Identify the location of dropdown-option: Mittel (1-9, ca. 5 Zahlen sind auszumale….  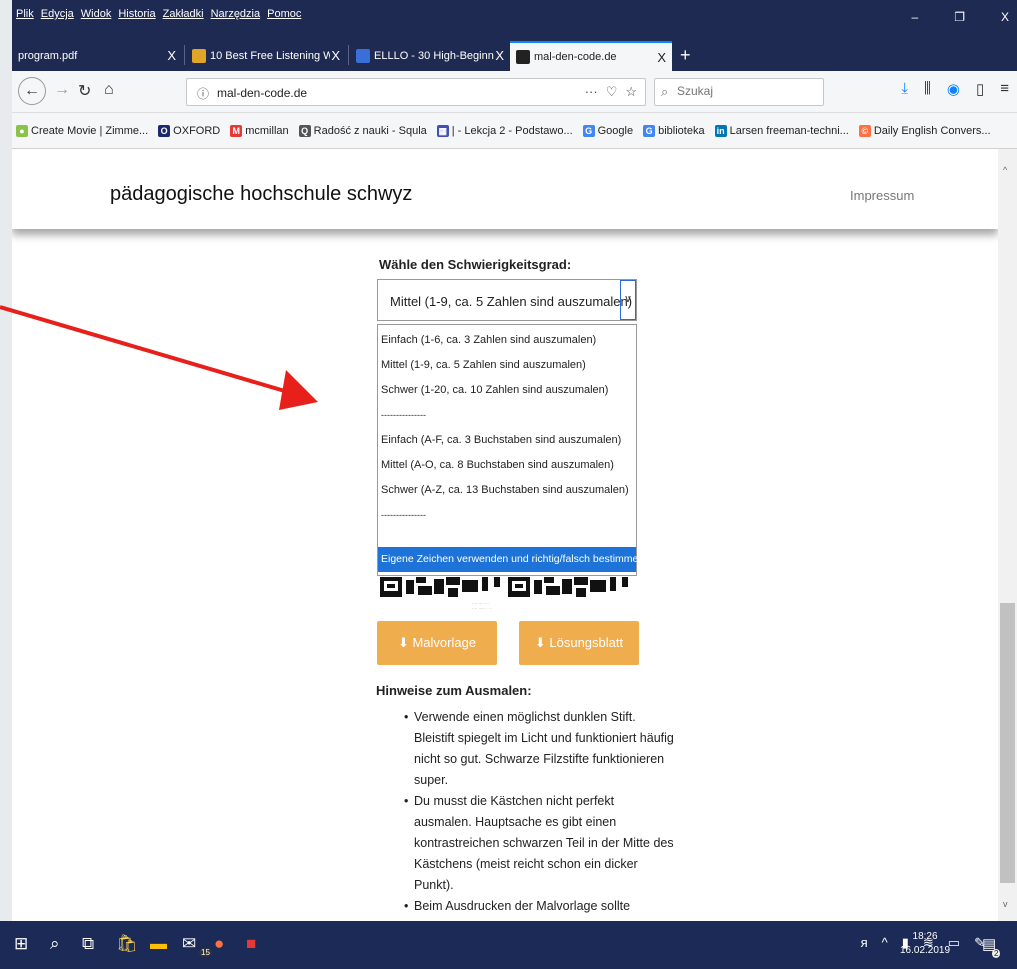
(507, 365).